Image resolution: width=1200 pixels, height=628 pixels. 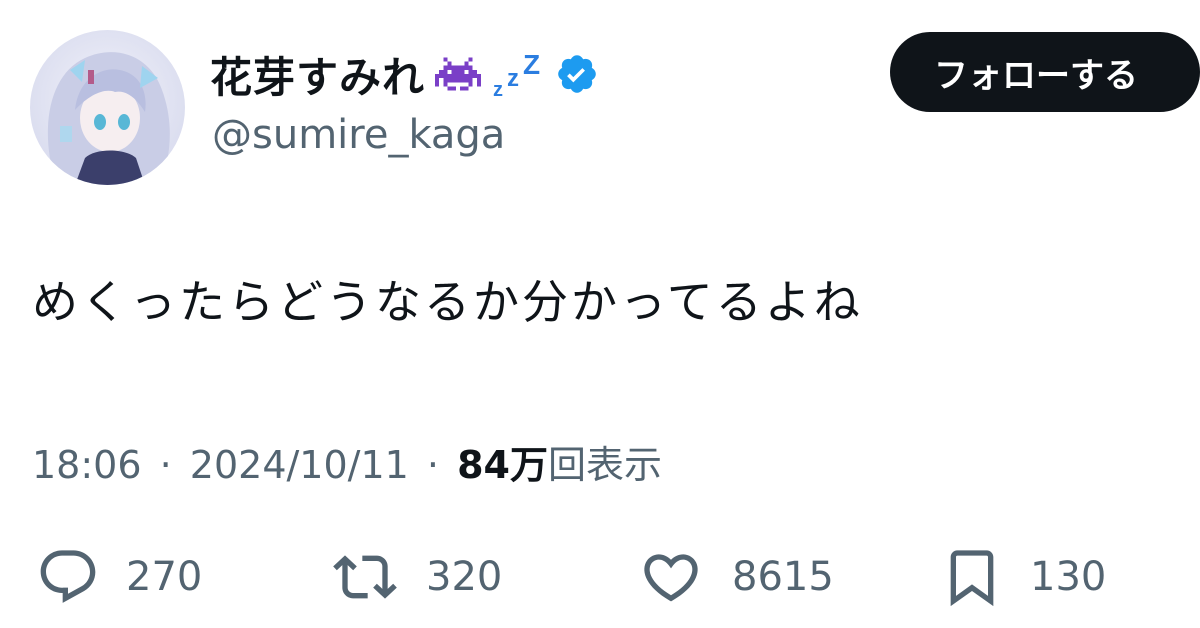 I want to click on author-handle: @sumire_kaga, so click(x=358, y=135).